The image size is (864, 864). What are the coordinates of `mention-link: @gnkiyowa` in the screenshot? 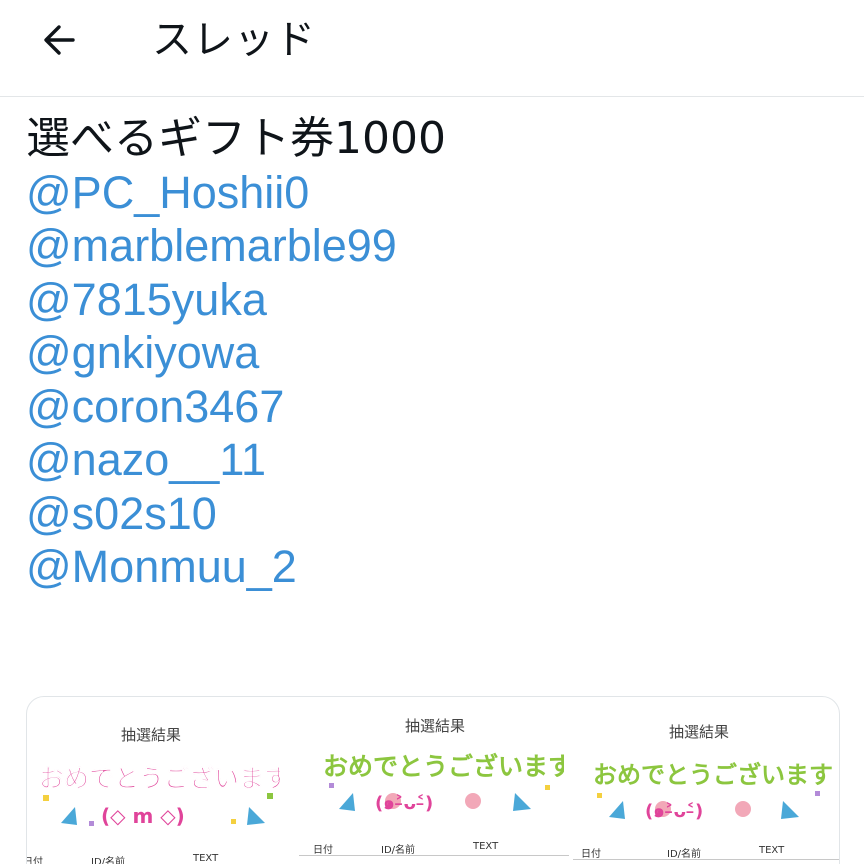 It's located at (436, 353).